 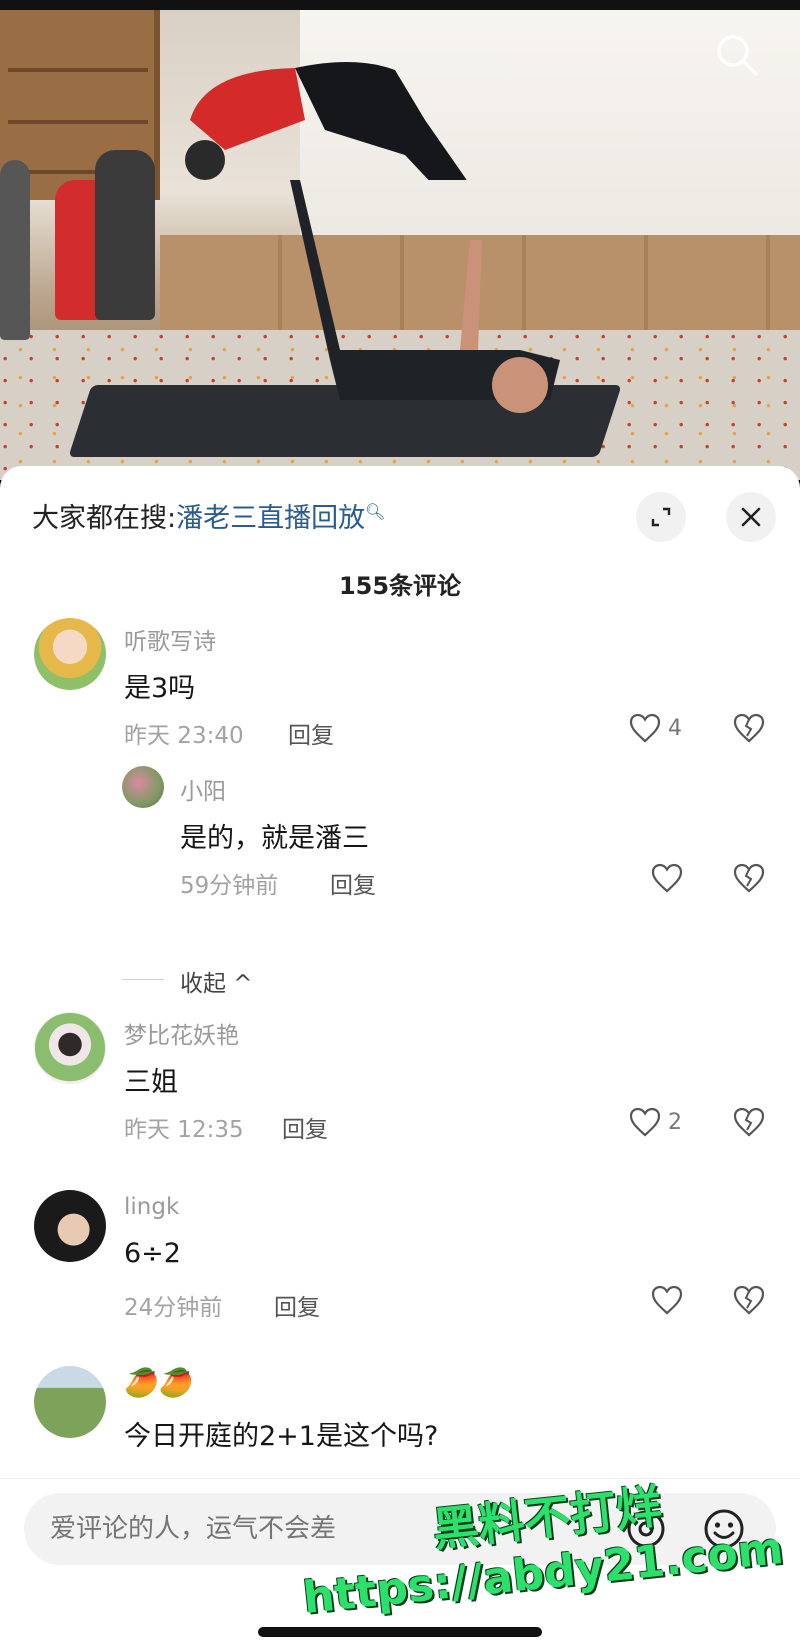 I want to click on comment-time: 24分钟前, so click(x=173, y=1308).